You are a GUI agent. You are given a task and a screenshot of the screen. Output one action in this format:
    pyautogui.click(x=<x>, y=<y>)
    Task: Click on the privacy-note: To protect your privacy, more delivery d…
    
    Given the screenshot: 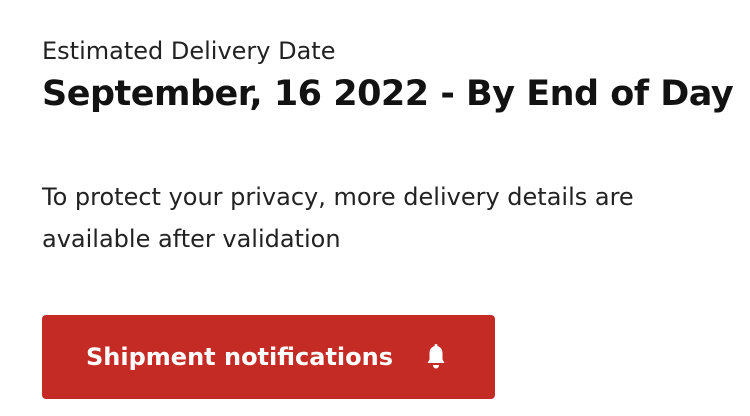 What is the action you would take?
    pyautogui.click(x=338, y=218)
    